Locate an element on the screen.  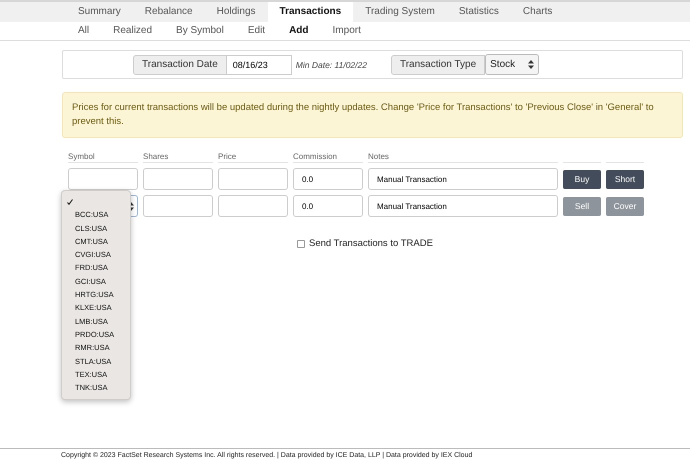
column-header: Price is located at coordinates (253, 157).